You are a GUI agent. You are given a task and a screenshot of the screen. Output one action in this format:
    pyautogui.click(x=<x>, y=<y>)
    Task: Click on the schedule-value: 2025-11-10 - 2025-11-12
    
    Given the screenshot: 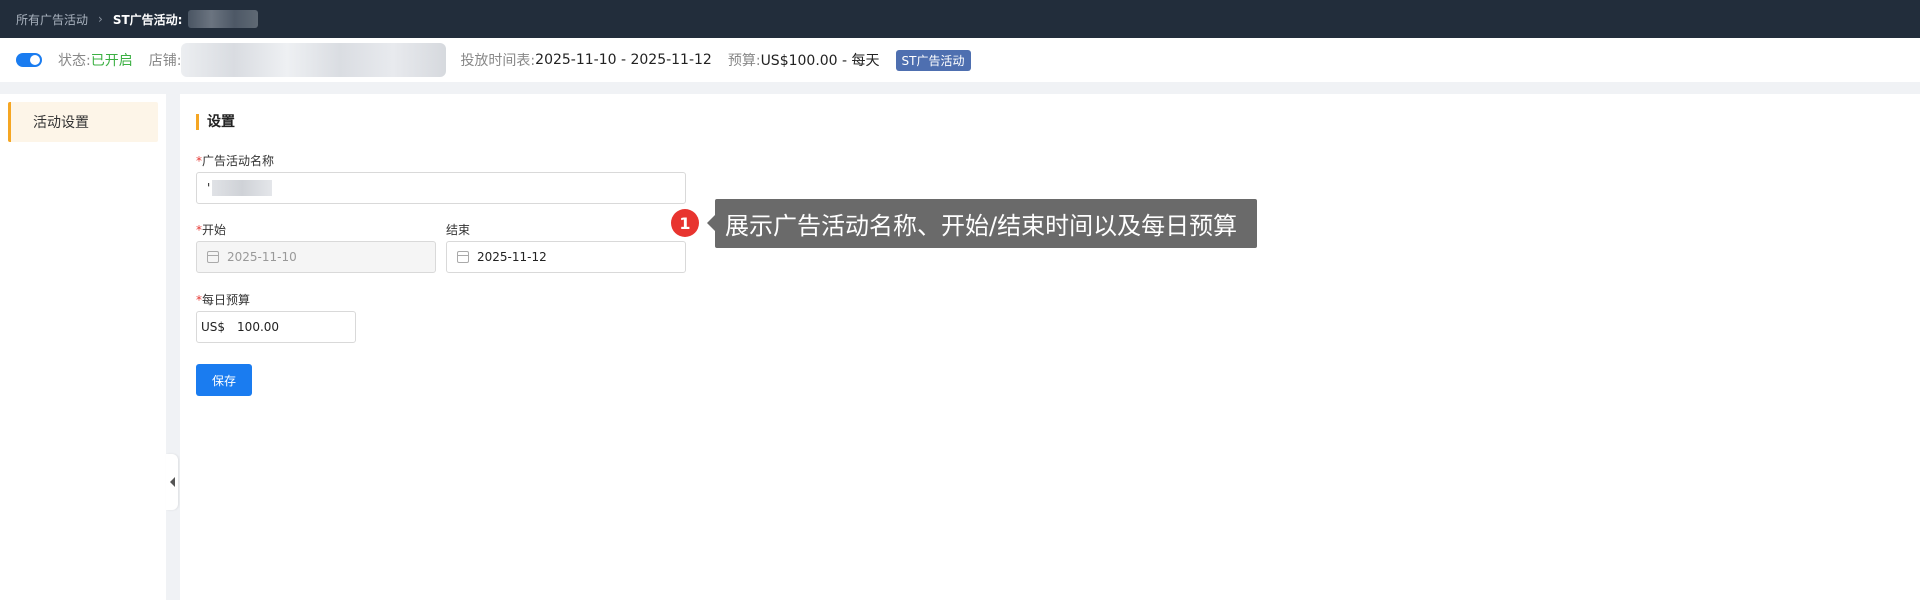 What is the action you would take?
    pyautogui.click(x=623, y=60)
    